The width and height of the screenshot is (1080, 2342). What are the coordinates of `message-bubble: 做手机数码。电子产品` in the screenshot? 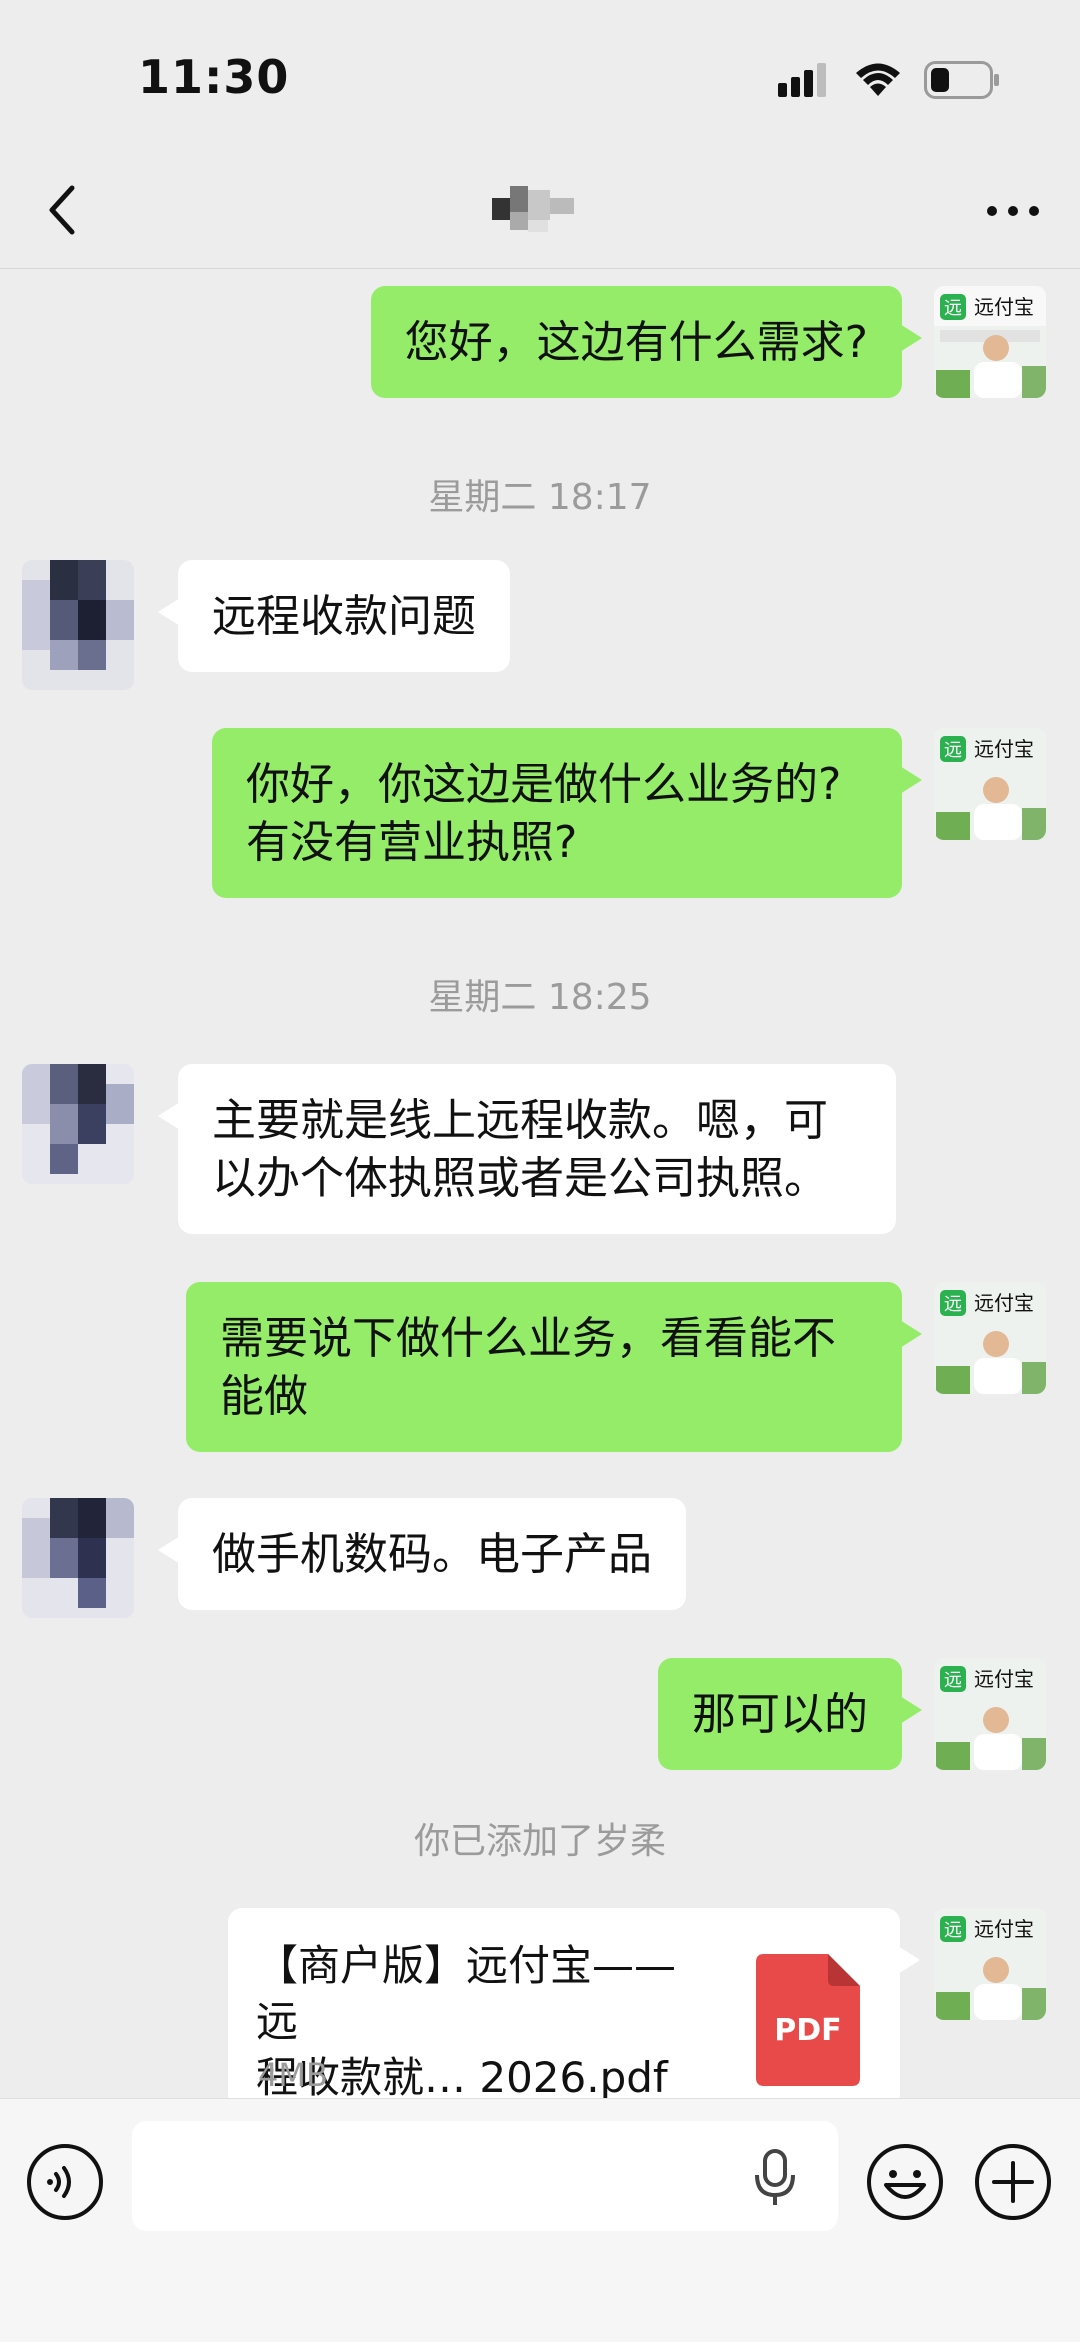 It's located at (422, 1554).